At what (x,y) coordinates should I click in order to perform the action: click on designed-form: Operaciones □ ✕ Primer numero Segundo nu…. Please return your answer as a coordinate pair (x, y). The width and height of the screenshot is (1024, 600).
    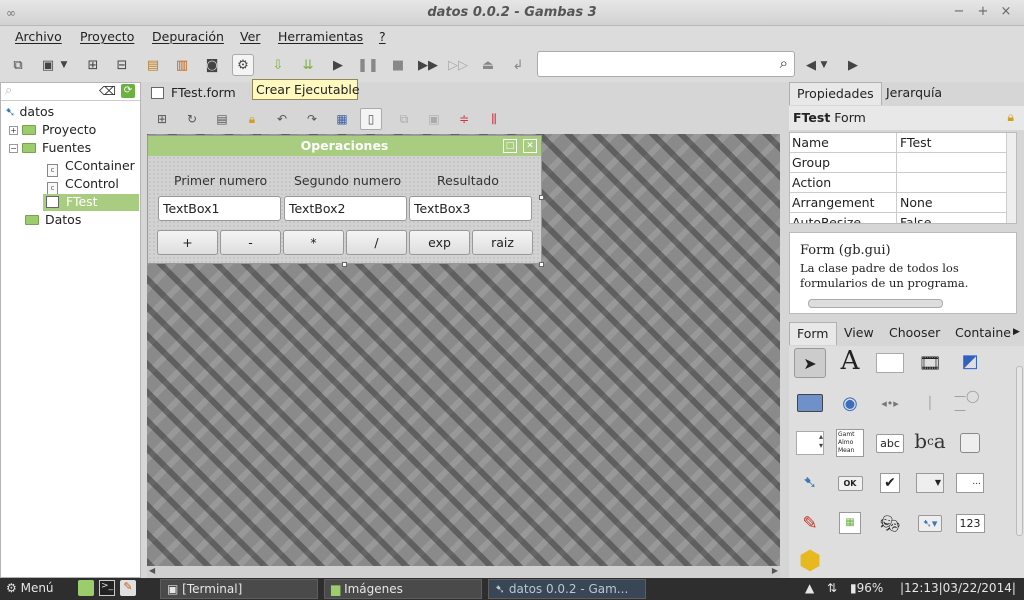
    Looking at the image, I should click on (344, 199).